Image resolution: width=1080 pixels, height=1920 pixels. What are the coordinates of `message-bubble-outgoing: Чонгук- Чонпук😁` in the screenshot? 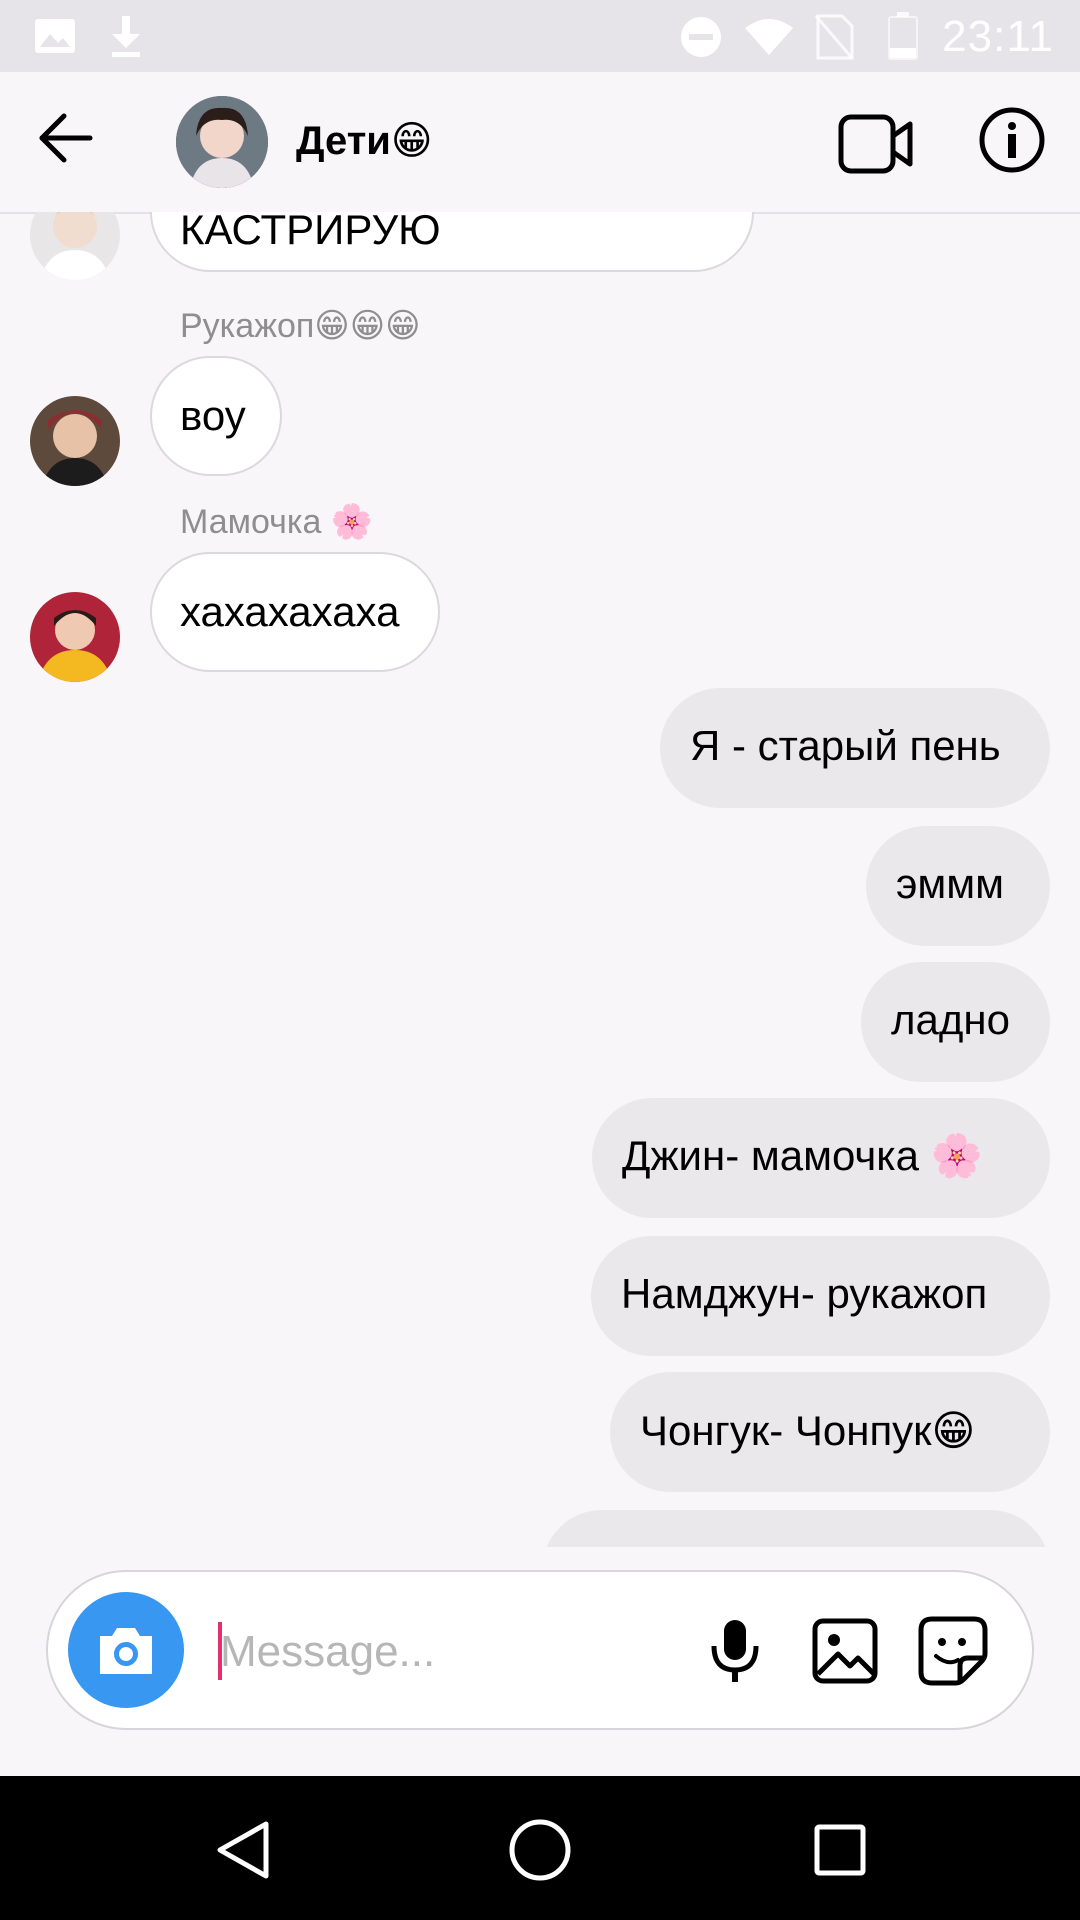 It's located at (830, 1432).